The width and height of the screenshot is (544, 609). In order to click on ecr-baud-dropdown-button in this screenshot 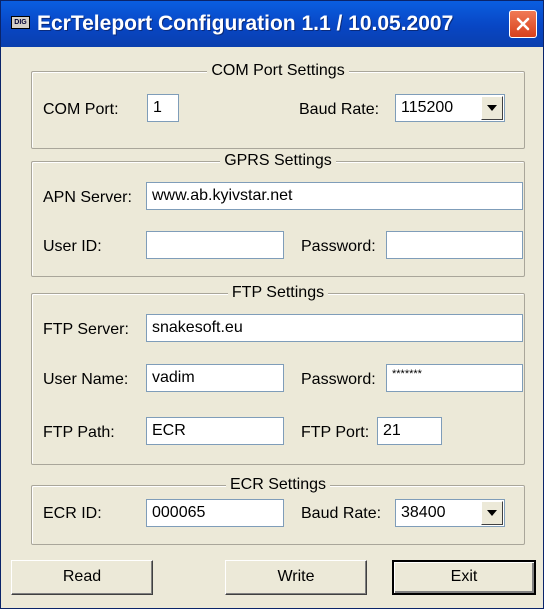, I will do `click(492, 513)`.